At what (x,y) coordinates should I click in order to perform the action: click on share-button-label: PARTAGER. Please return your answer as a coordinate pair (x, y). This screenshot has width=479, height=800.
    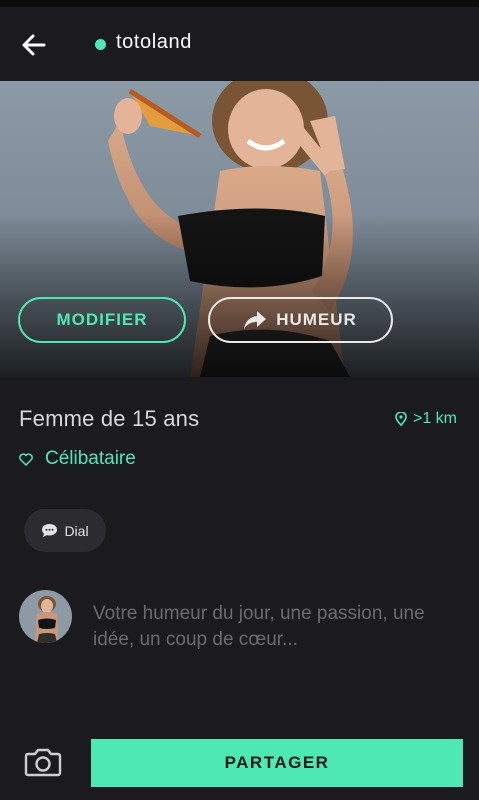
    Looking at the image, I should click on (277, 762).